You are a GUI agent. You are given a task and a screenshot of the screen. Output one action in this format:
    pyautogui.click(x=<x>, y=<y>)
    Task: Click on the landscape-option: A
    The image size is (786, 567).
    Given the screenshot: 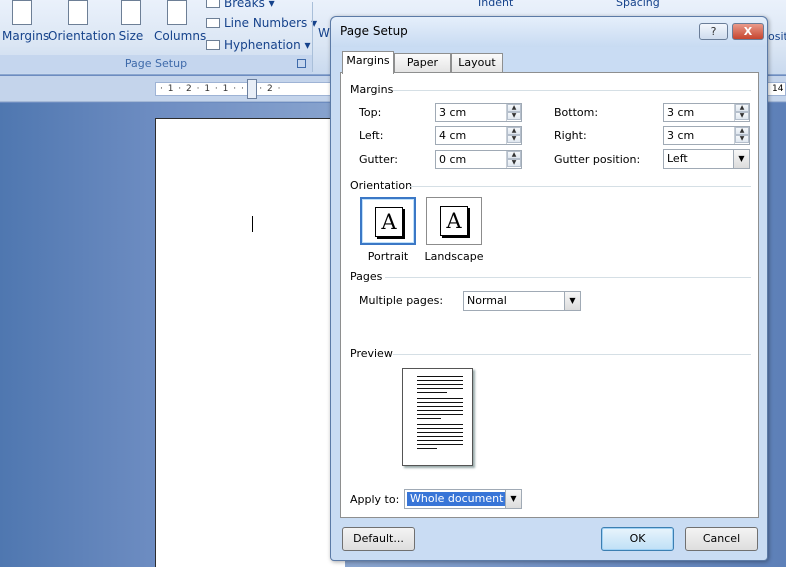 What is the action you would take?
    pyautogui.click(x=454, y=221)
    